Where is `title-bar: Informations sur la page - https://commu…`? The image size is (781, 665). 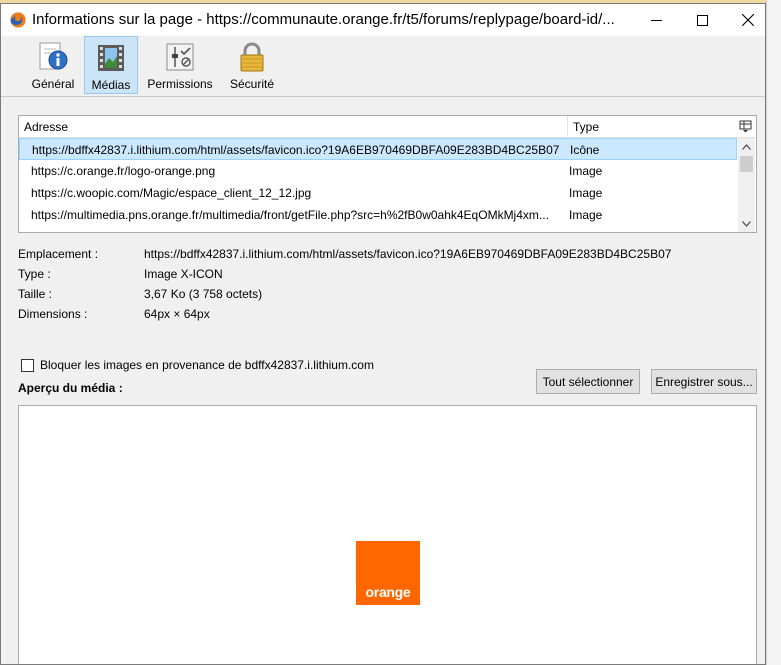 title-bar: Informations sur la page - https://commu… is located at coordinates (383, 20).